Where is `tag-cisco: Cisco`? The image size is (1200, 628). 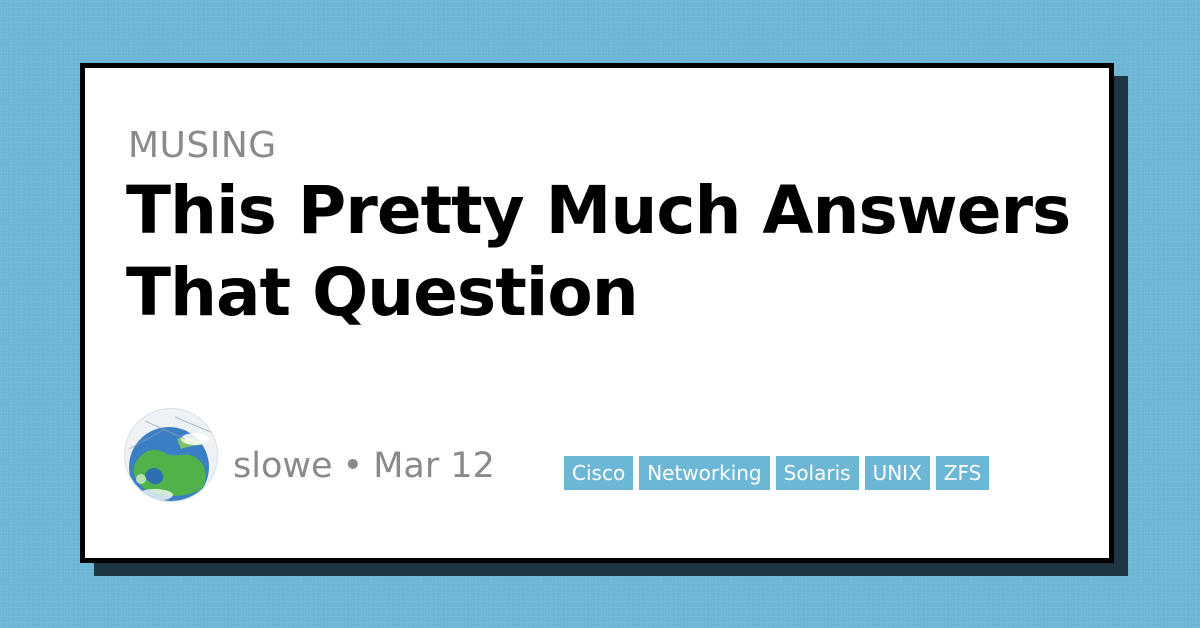
tag-cisco: Cisco is located at coordinates (599, 473).